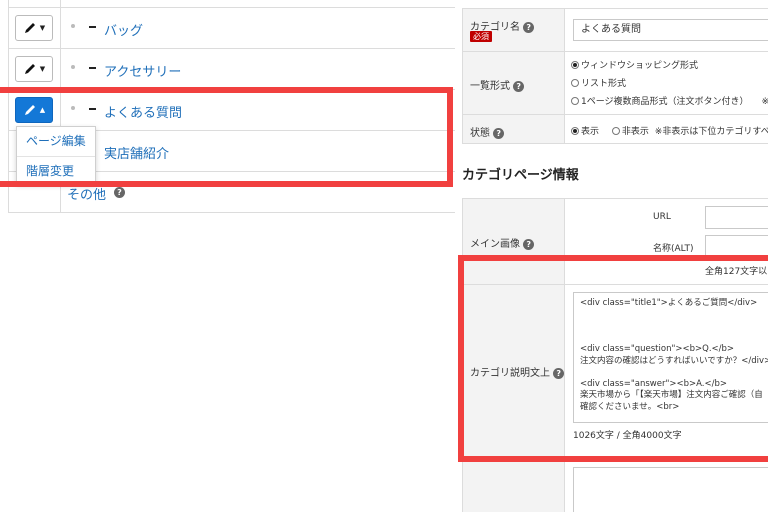  Describe the element at coordinates (136, 152) in the screenshot. I see `category-link-store: 実店舗紹介` at that location.